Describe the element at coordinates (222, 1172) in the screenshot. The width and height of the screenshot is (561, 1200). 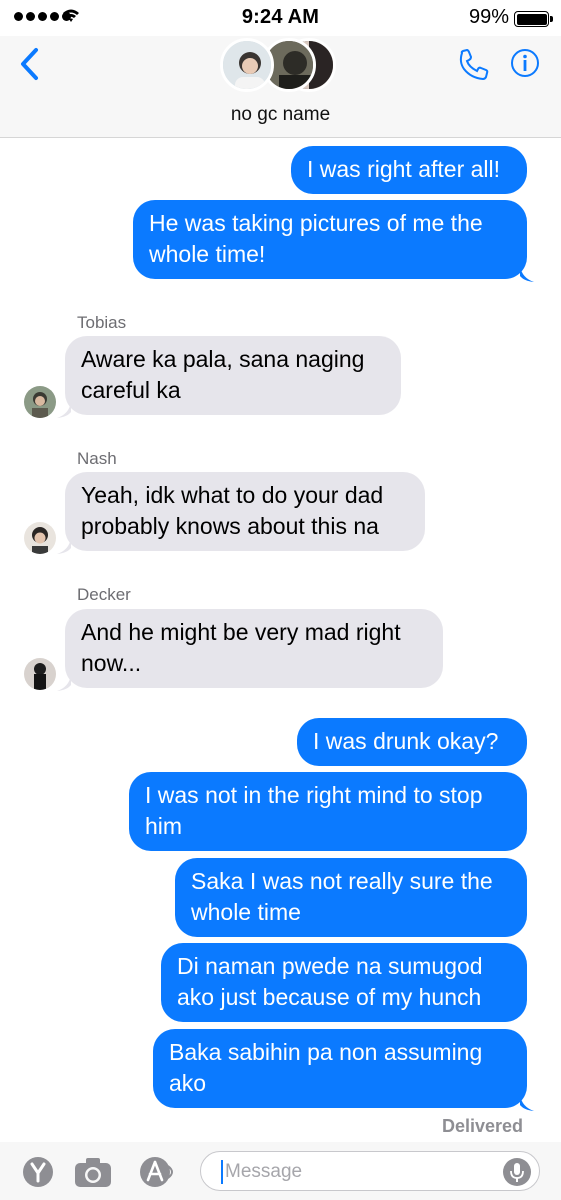
I see `text-cursor` at that location.